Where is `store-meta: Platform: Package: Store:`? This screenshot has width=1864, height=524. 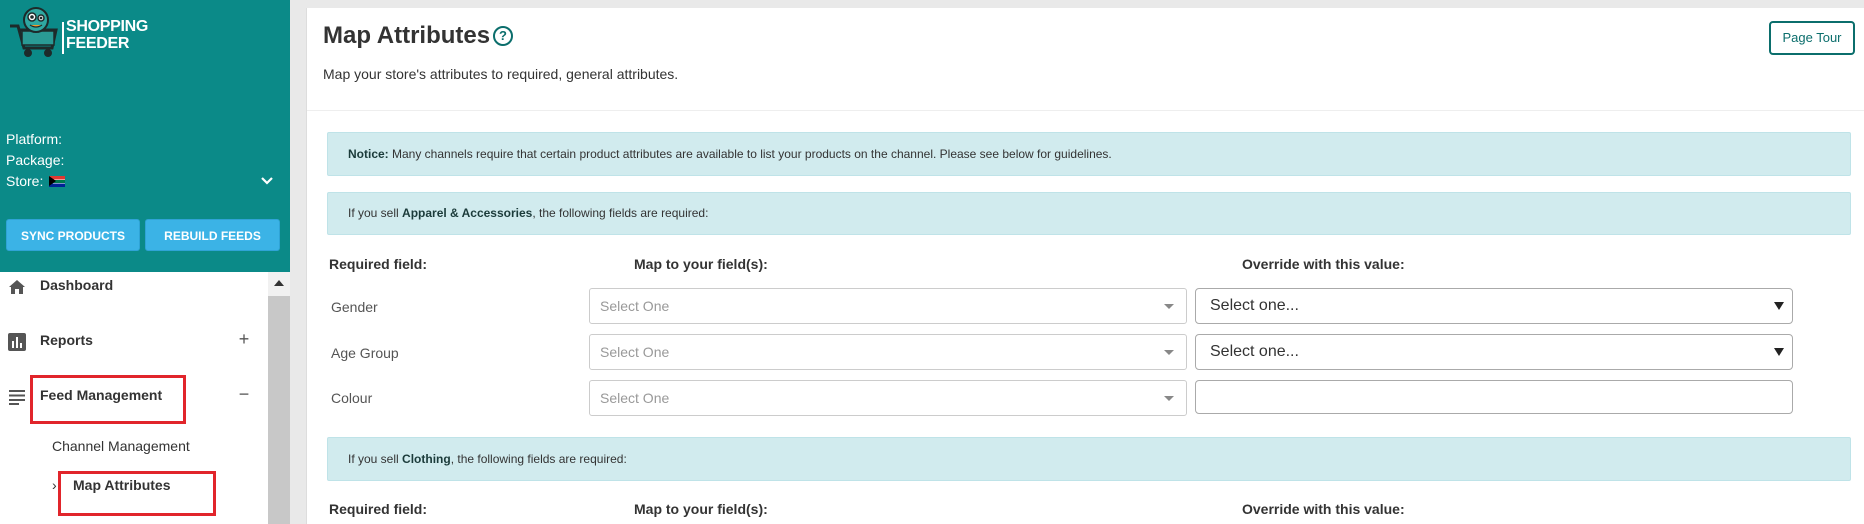
store-meta: Platform: Package: Store: is located at coordinates (36, 160).